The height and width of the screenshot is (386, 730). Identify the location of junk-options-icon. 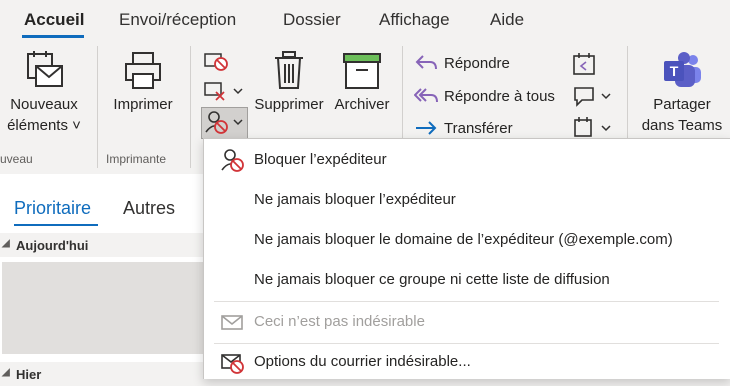
(232, 364).